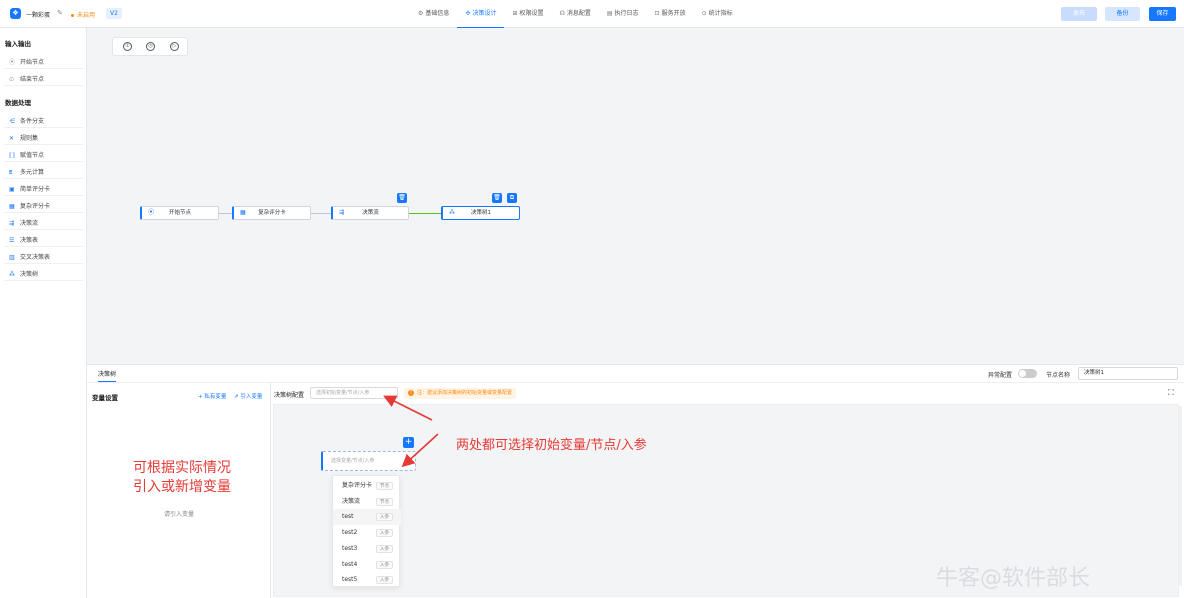 The image size is (1184, 598). I want to click on tree-root-node-select: 选择变量/节点/入参 ⌃, so click(368, 461).